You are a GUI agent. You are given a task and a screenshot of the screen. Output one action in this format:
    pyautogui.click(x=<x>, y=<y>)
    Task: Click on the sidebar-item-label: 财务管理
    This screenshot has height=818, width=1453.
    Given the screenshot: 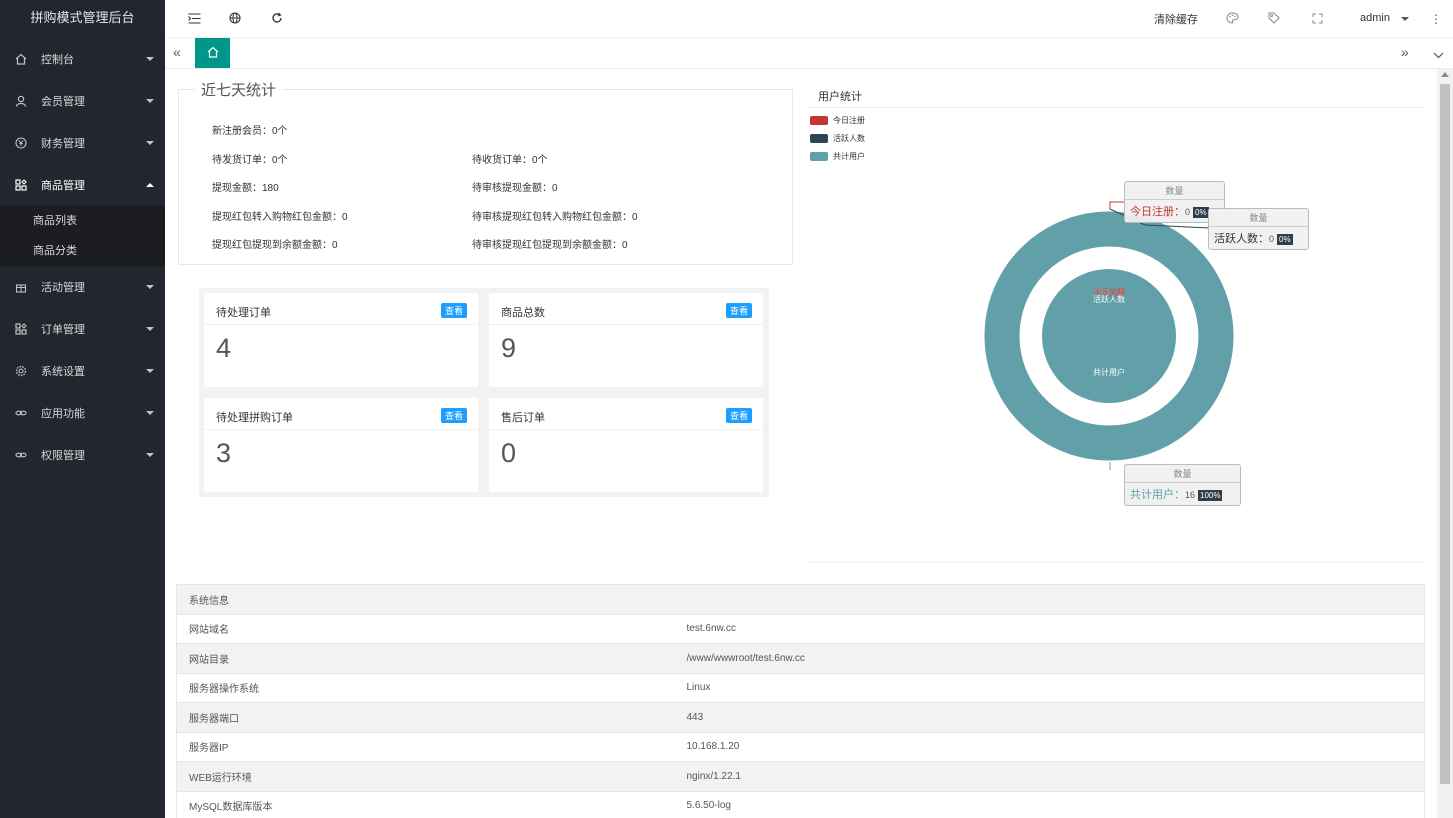 What is the action you would take?
    pyautogui.click(x=63, y=144)
    